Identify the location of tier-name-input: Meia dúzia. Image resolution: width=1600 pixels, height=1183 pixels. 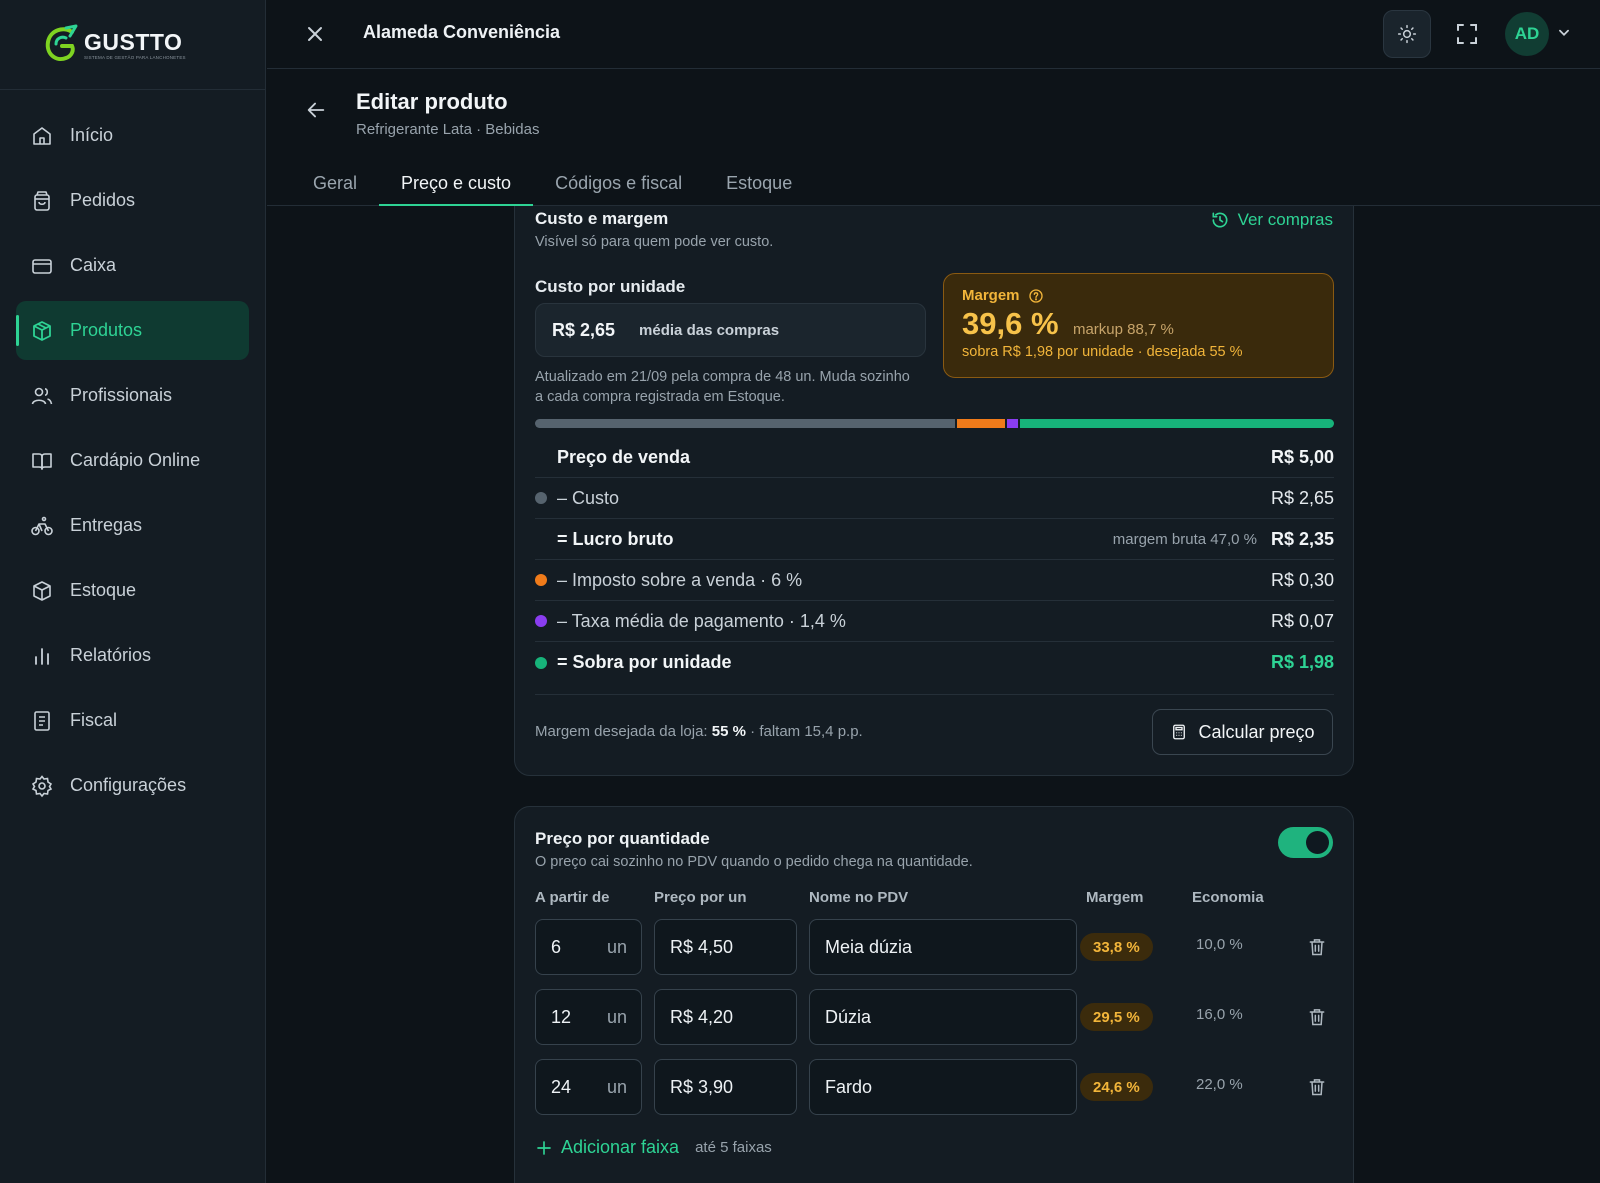
(943, 947).